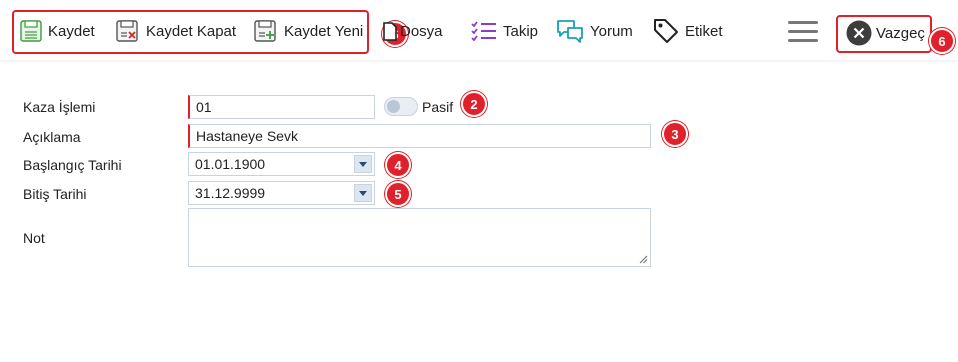 The height and width of the screenshot is (362, 958). Describe the element at coordinates (611, 31) in the screenshot. I see `yorum-label: Yorum` at that location.